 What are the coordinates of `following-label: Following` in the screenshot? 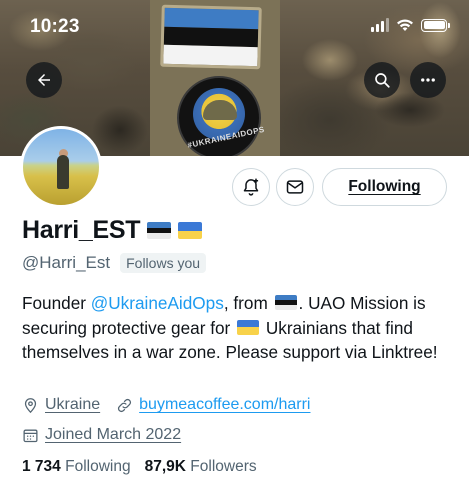 It's located at (98, 466).